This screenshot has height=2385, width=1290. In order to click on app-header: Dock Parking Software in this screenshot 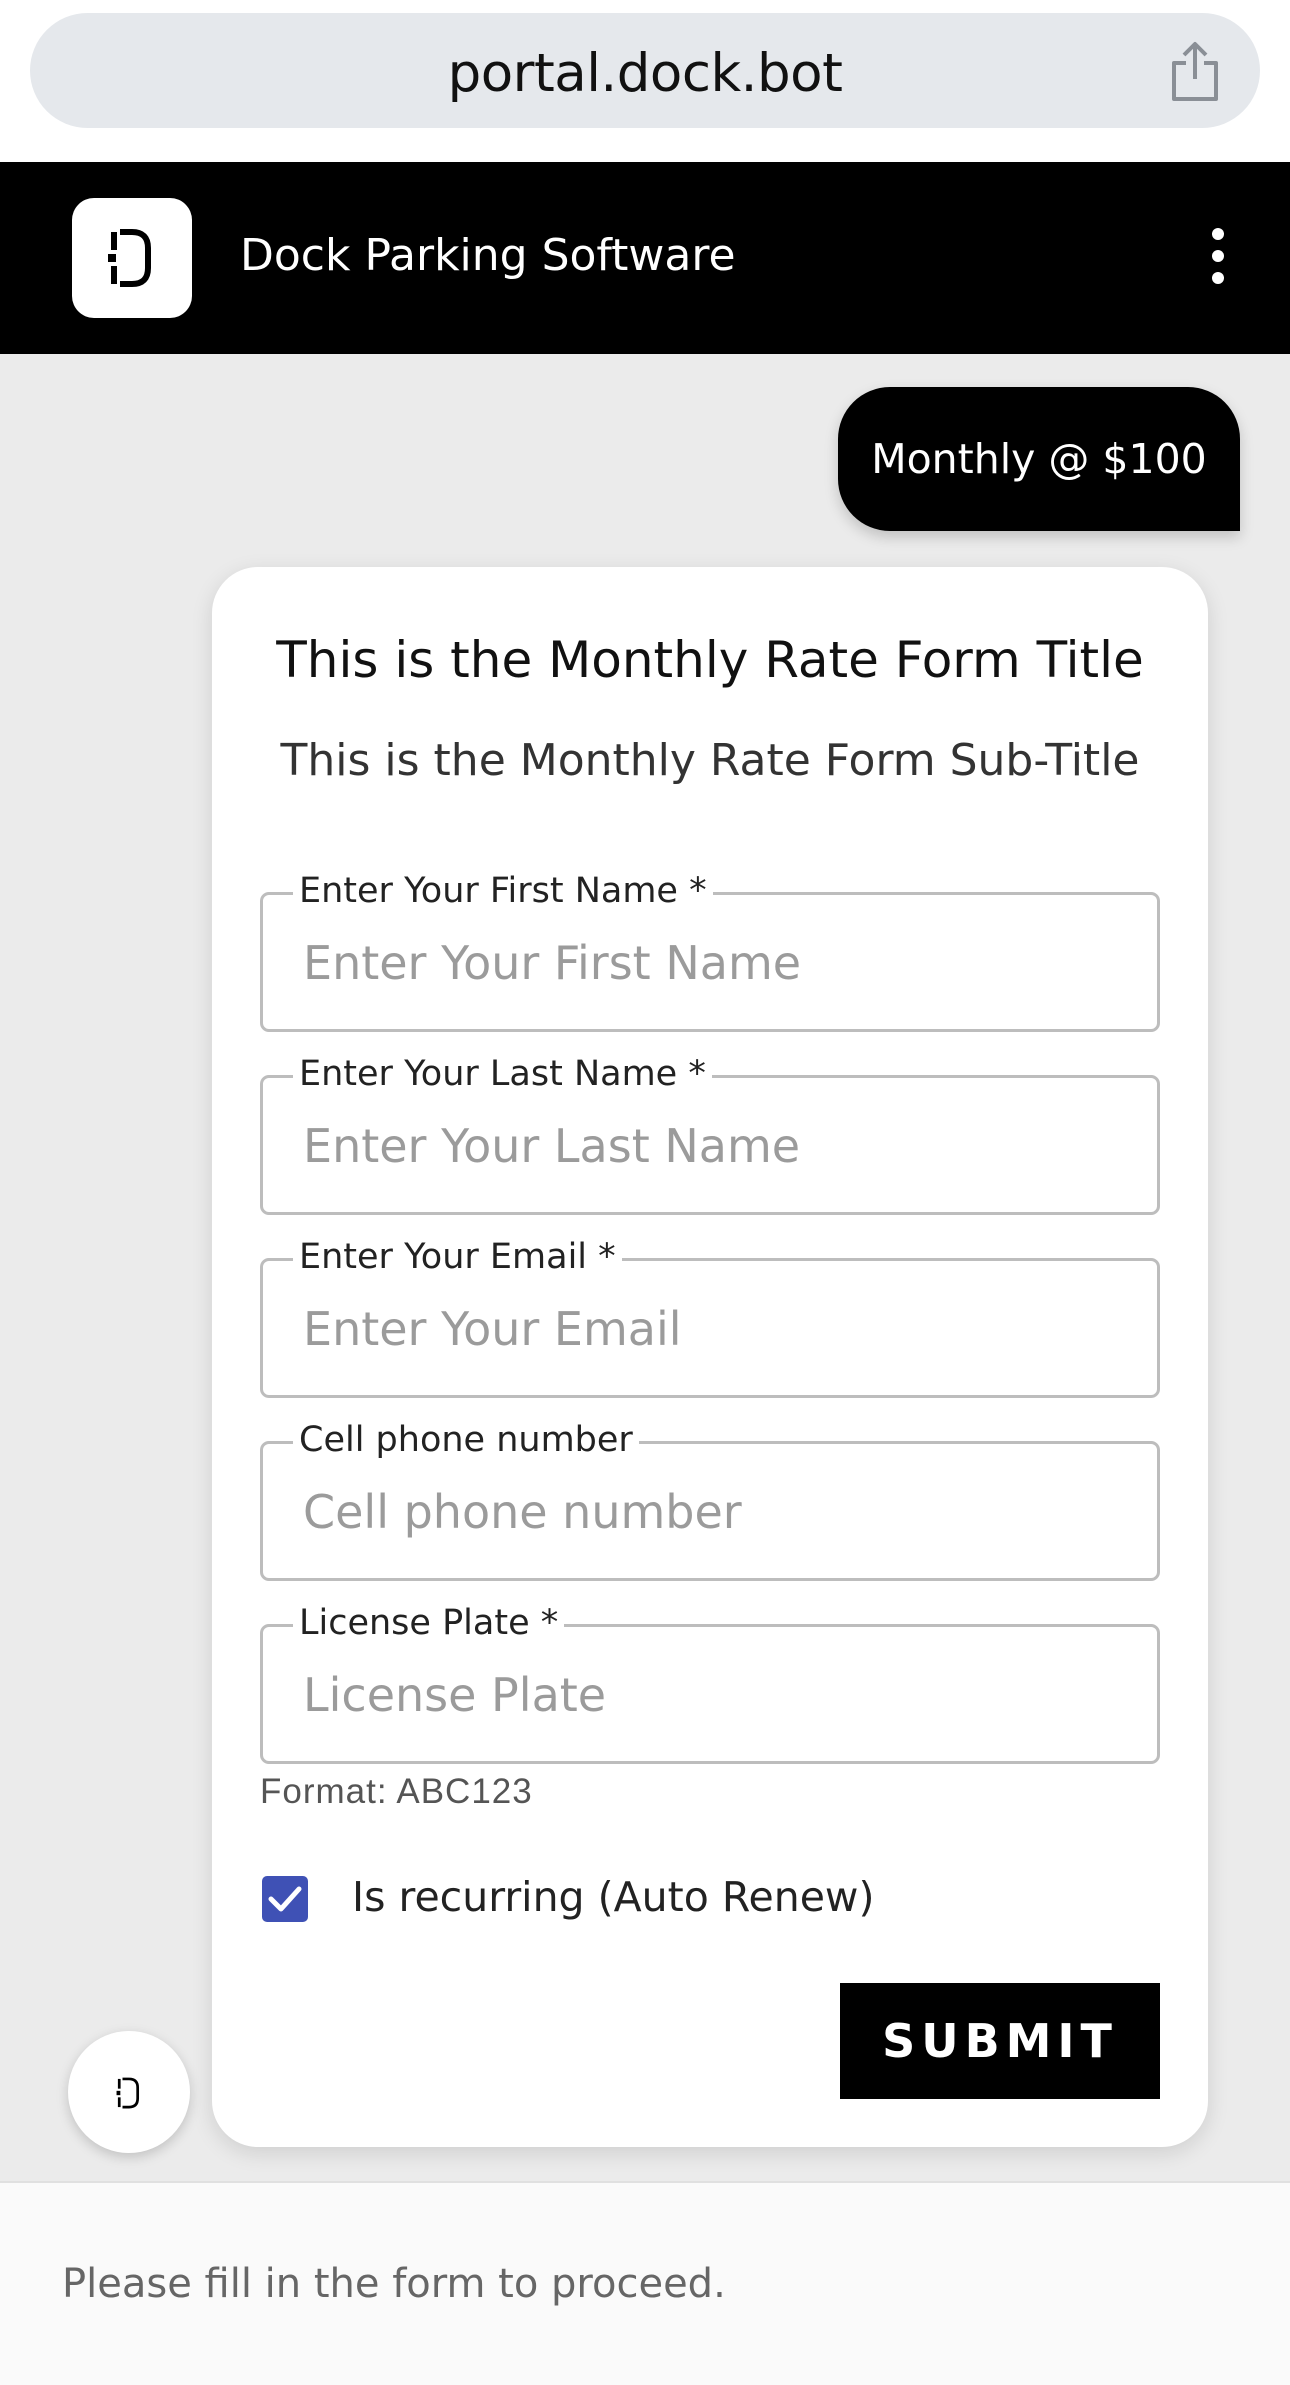, I will do `click(645, 258)`.